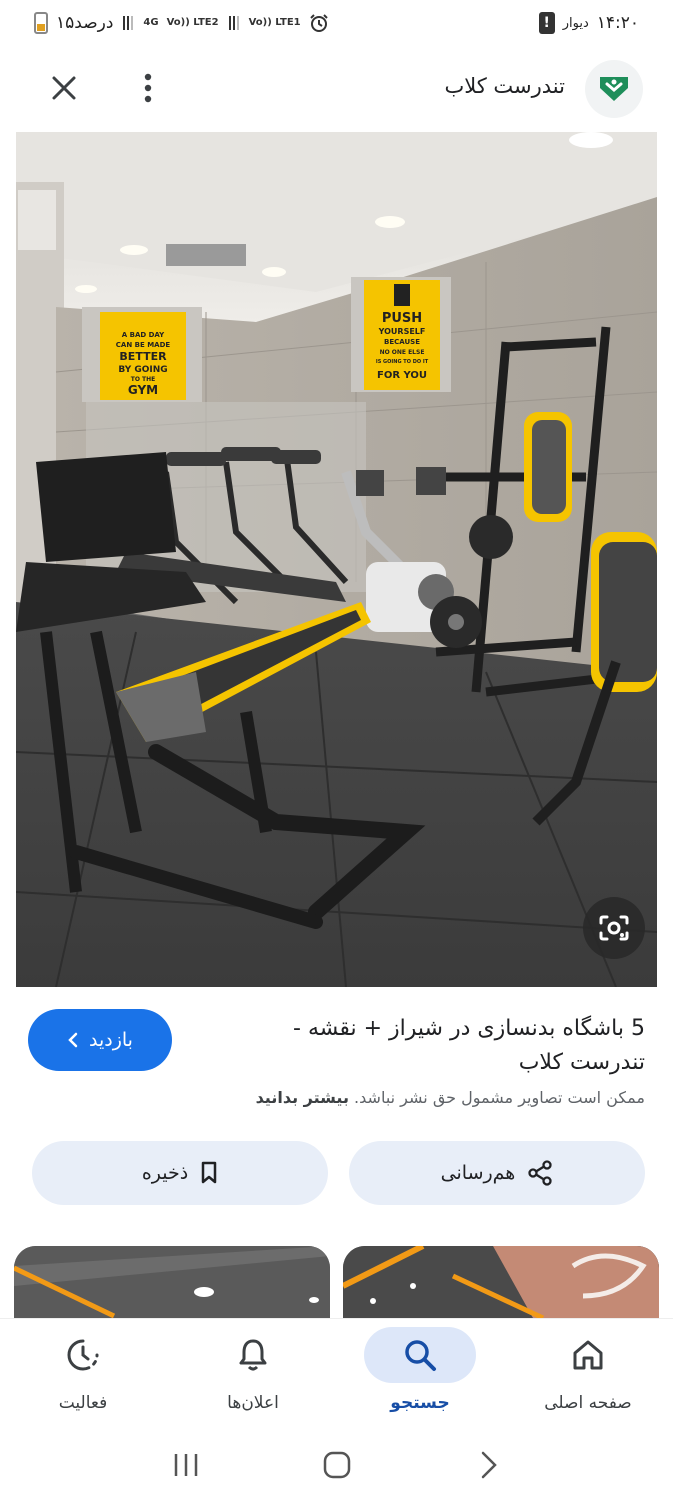  What do you see at coordinates (73, 1040) in the screenshot?
I see `chevron-left-icon` at bounding box center [73, 1040].